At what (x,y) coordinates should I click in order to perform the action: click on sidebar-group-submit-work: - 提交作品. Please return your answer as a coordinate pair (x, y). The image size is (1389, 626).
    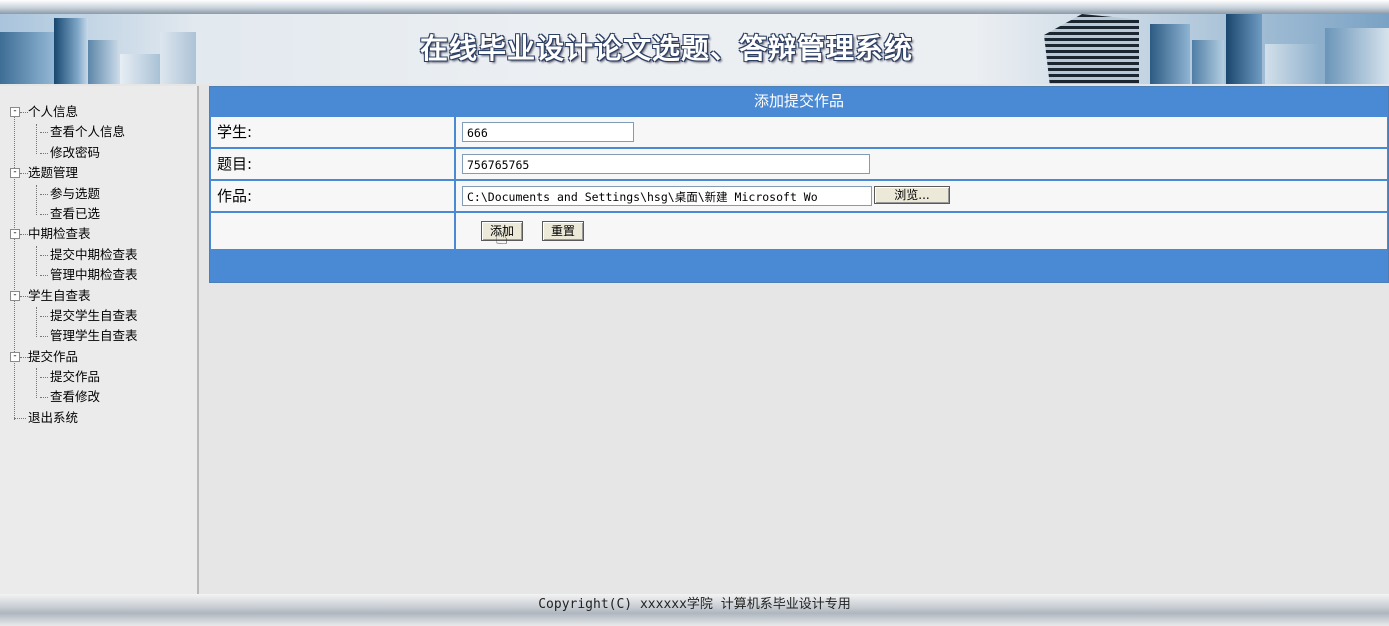
    Looking at the image, I should click on (74, 357).